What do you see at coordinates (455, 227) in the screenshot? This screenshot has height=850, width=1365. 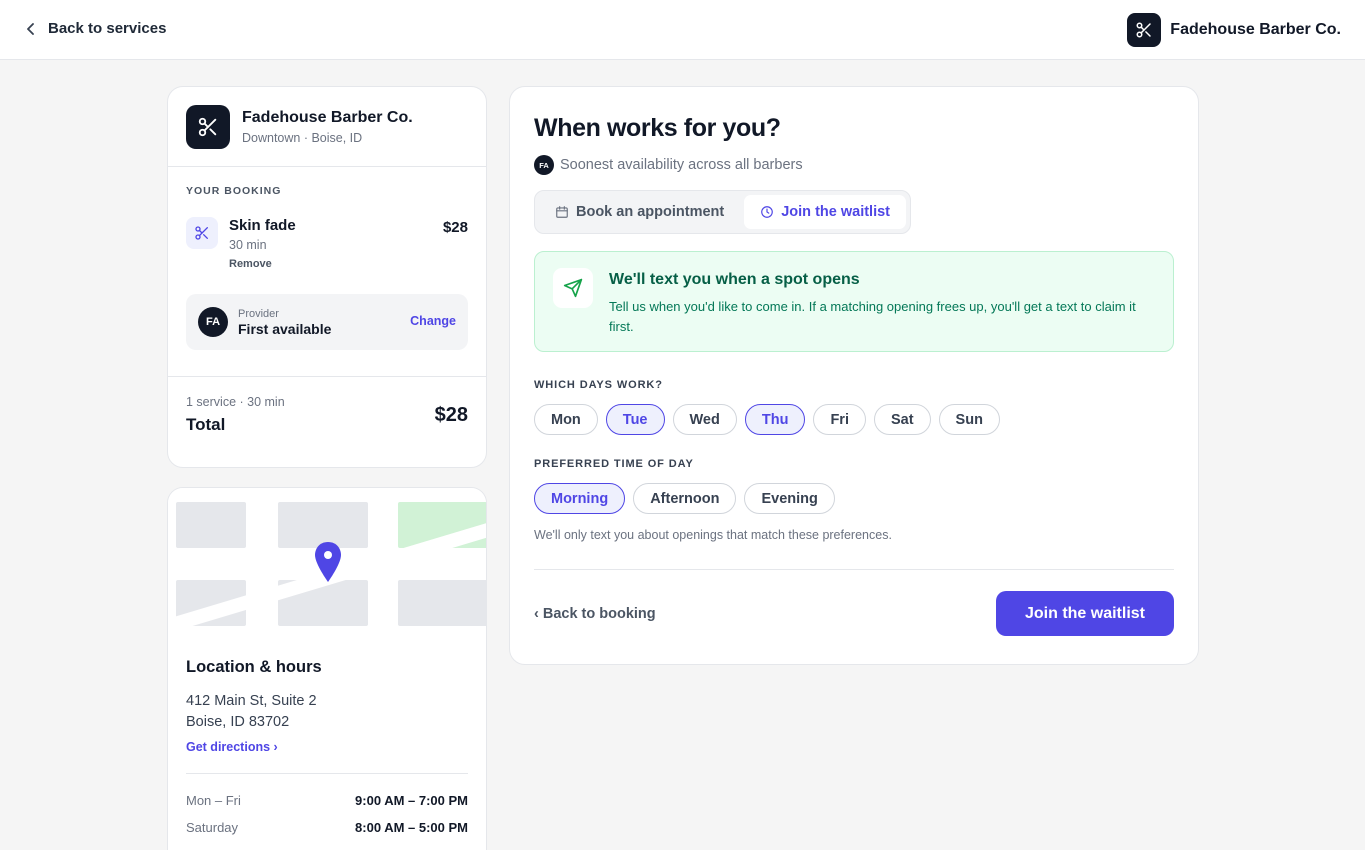 I see `service-price: $28` at bounding box center [455, 227].